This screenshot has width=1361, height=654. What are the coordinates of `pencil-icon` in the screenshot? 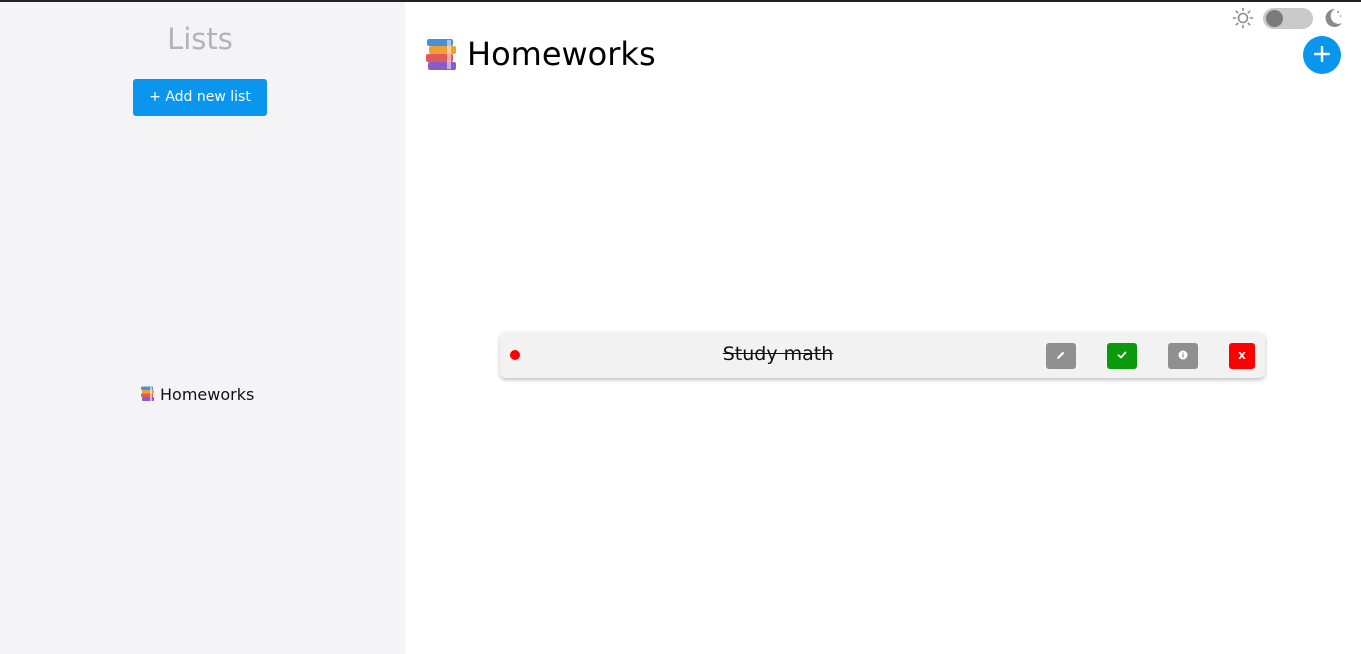 It's located at (1061, 356).